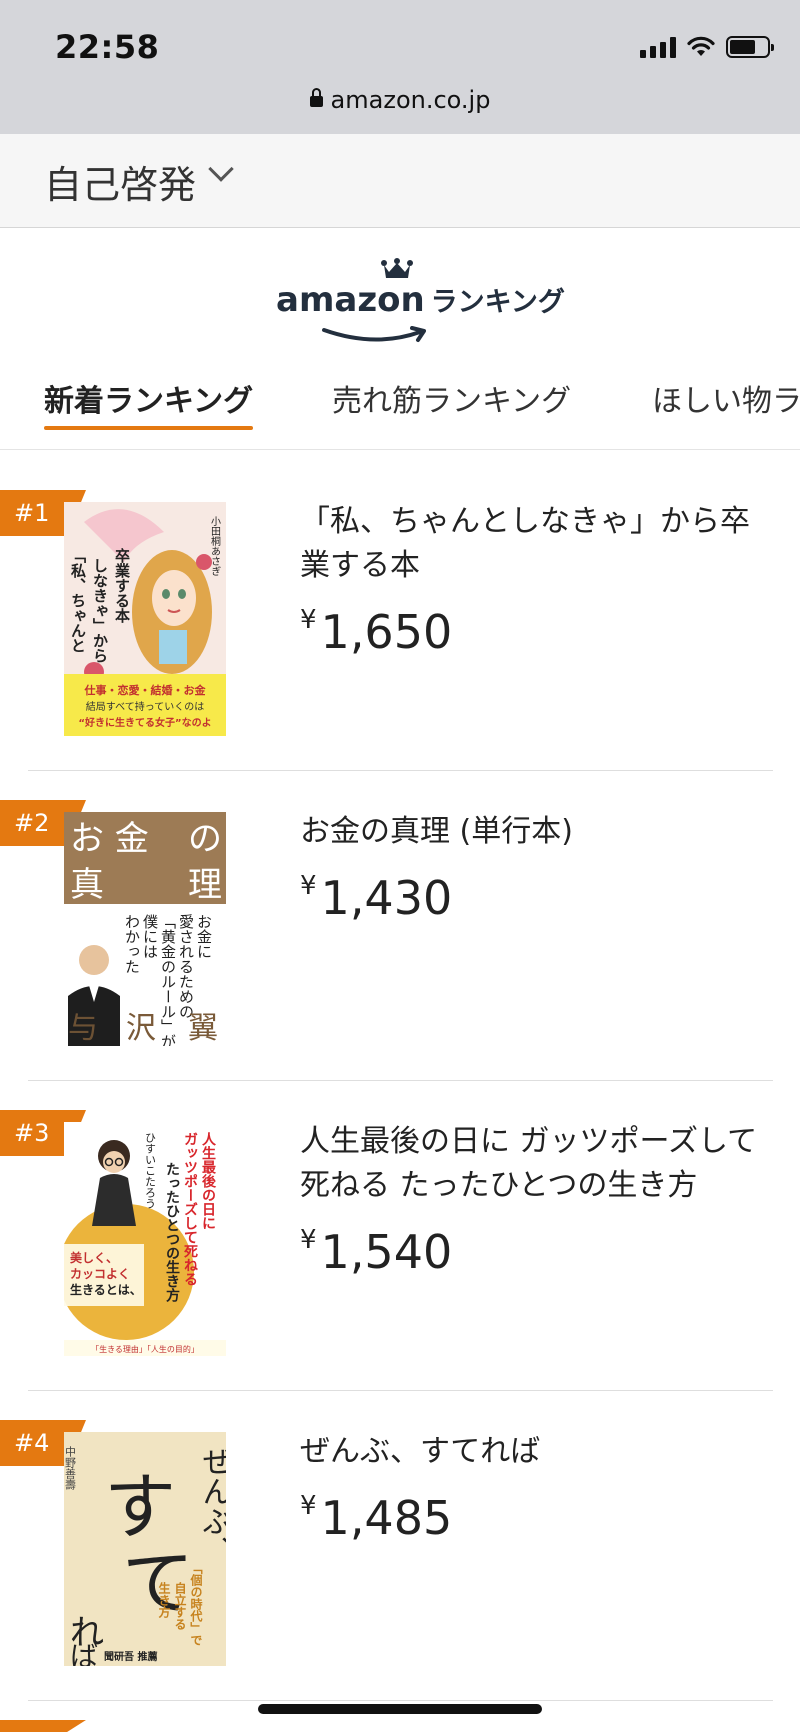 The height and width of the screenshot is (1732, 800). Describe the element at coordinates (350, 300) in the screenshot. I see `logo-brand: amazon` at that location.